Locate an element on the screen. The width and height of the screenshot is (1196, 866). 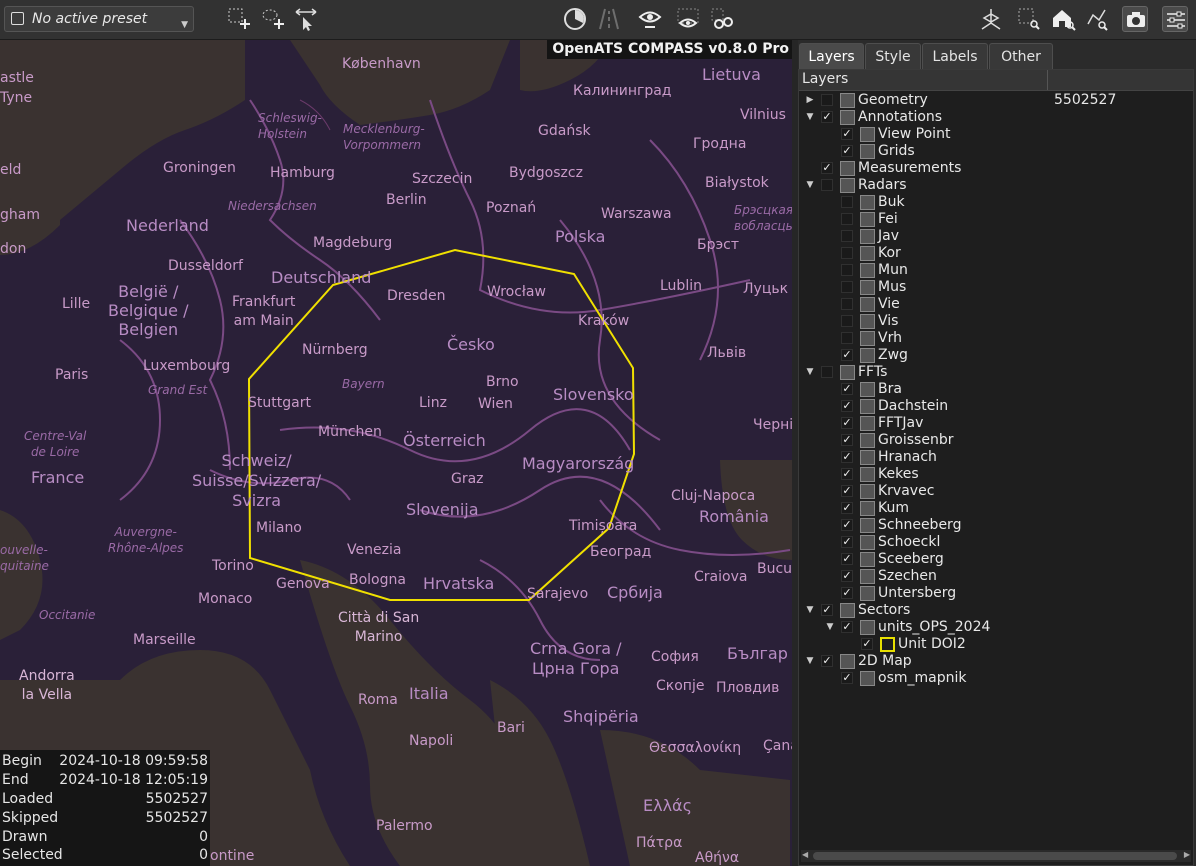
tab-labels: Labels is located at coordinates (955, 56).